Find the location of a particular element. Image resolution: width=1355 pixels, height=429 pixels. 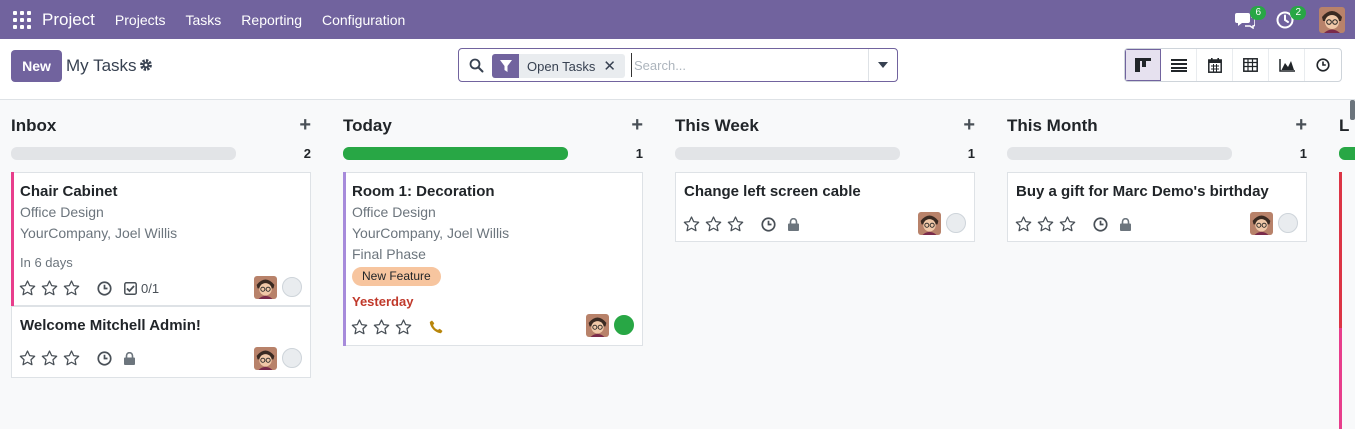

kanban-column-partial: L is located at coordinates (1347, 264).